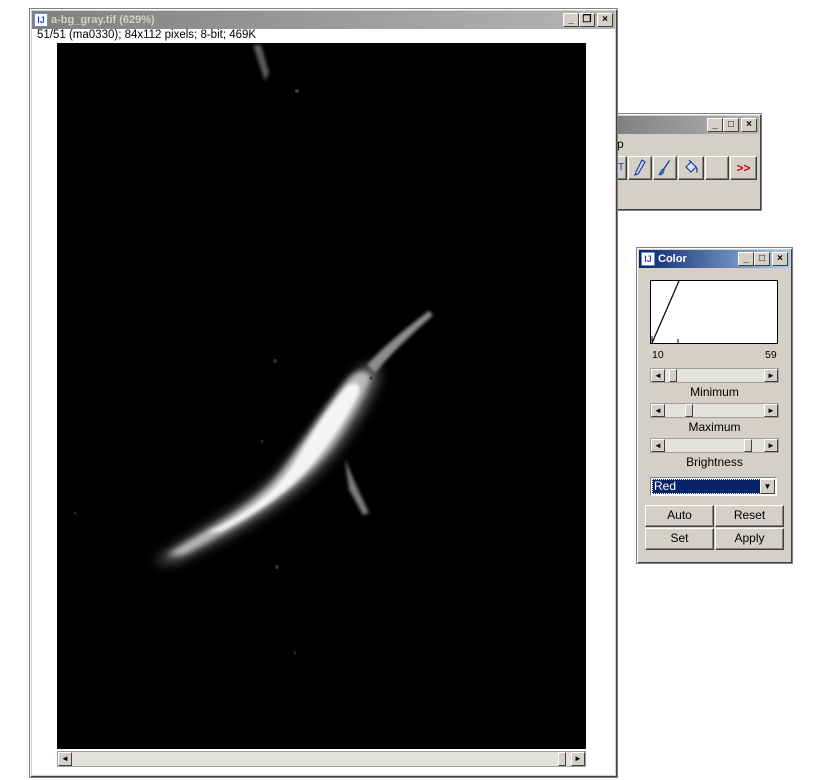 This screenshot has height=780, width=814. What do you see at coordinates (658, 445) in the screenshot?
I see `brightness-decrease-button: ◄` at bounding box center [658, 445].